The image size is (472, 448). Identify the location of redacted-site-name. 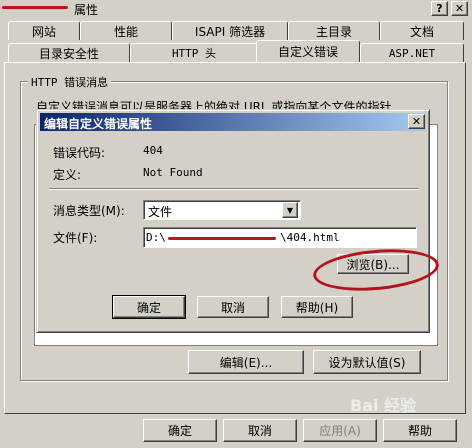
(35, 7).